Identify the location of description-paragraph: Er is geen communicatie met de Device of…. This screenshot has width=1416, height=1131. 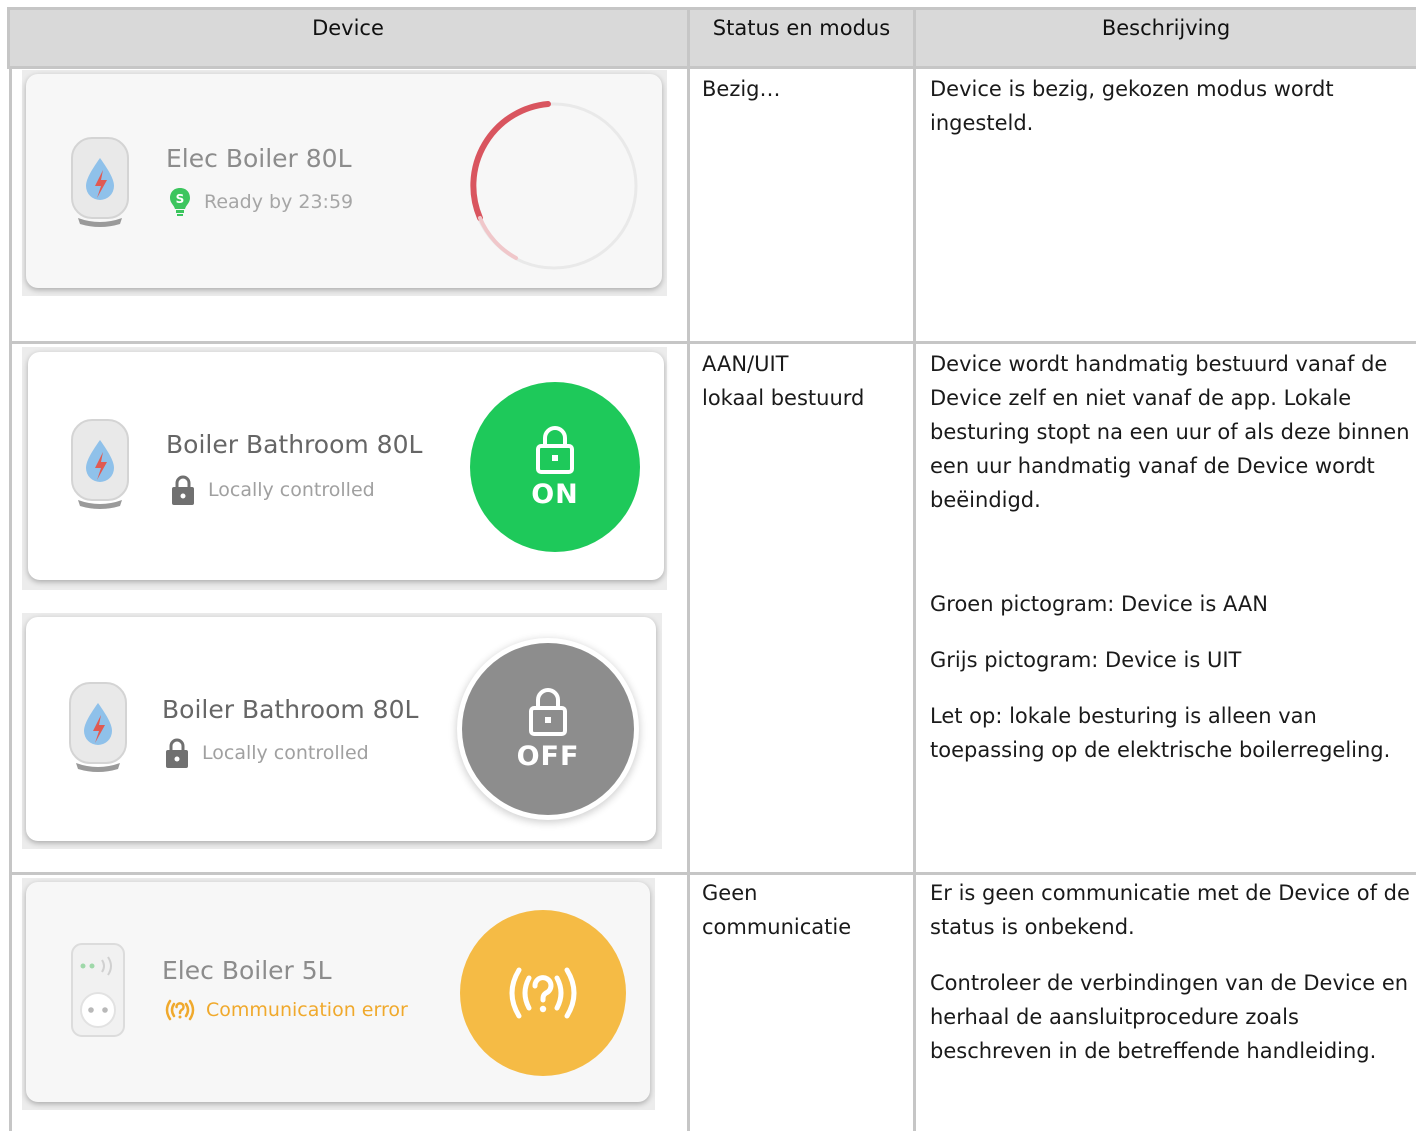
(1170, 910).